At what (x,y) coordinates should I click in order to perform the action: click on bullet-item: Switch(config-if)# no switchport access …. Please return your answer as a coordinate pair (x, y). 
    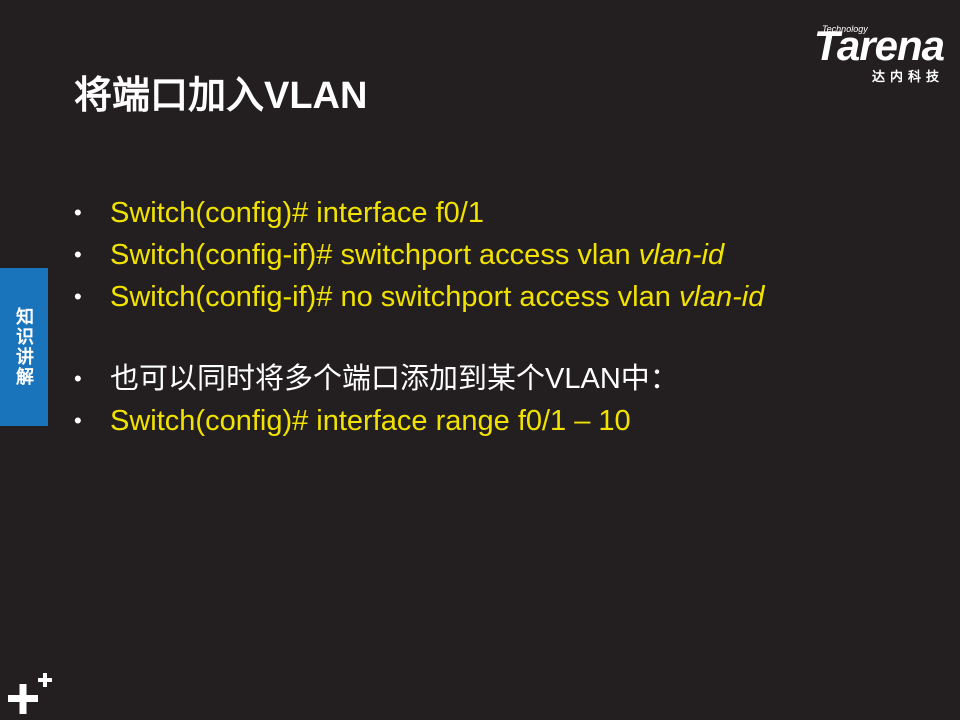
    Looking at the image, I should click on (504, 297).